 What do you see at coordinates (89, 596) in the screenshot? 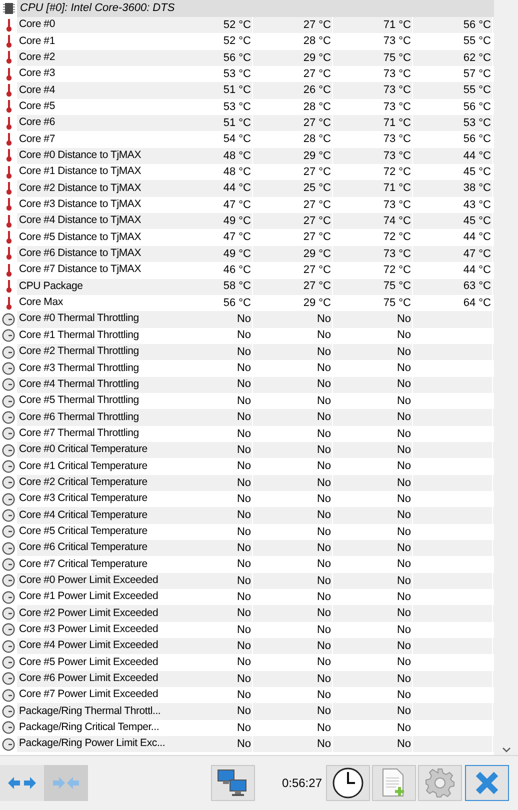
I see `sensor-label: Core #1 Power Limit Exceeded` at bounding box center [89, 596].